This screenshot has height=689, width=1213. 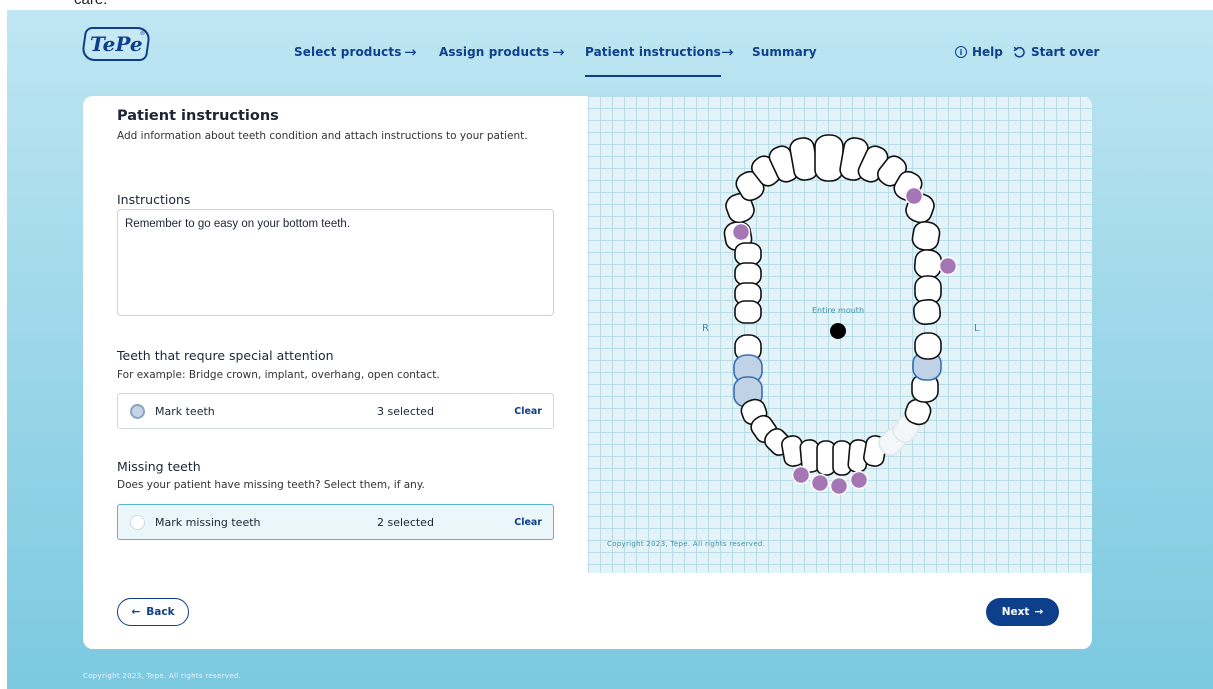 What do you see at coordinates (1065, 52) in the screenshot?
I see `start-over-label: Start over` at bounding box center [1065, 52].